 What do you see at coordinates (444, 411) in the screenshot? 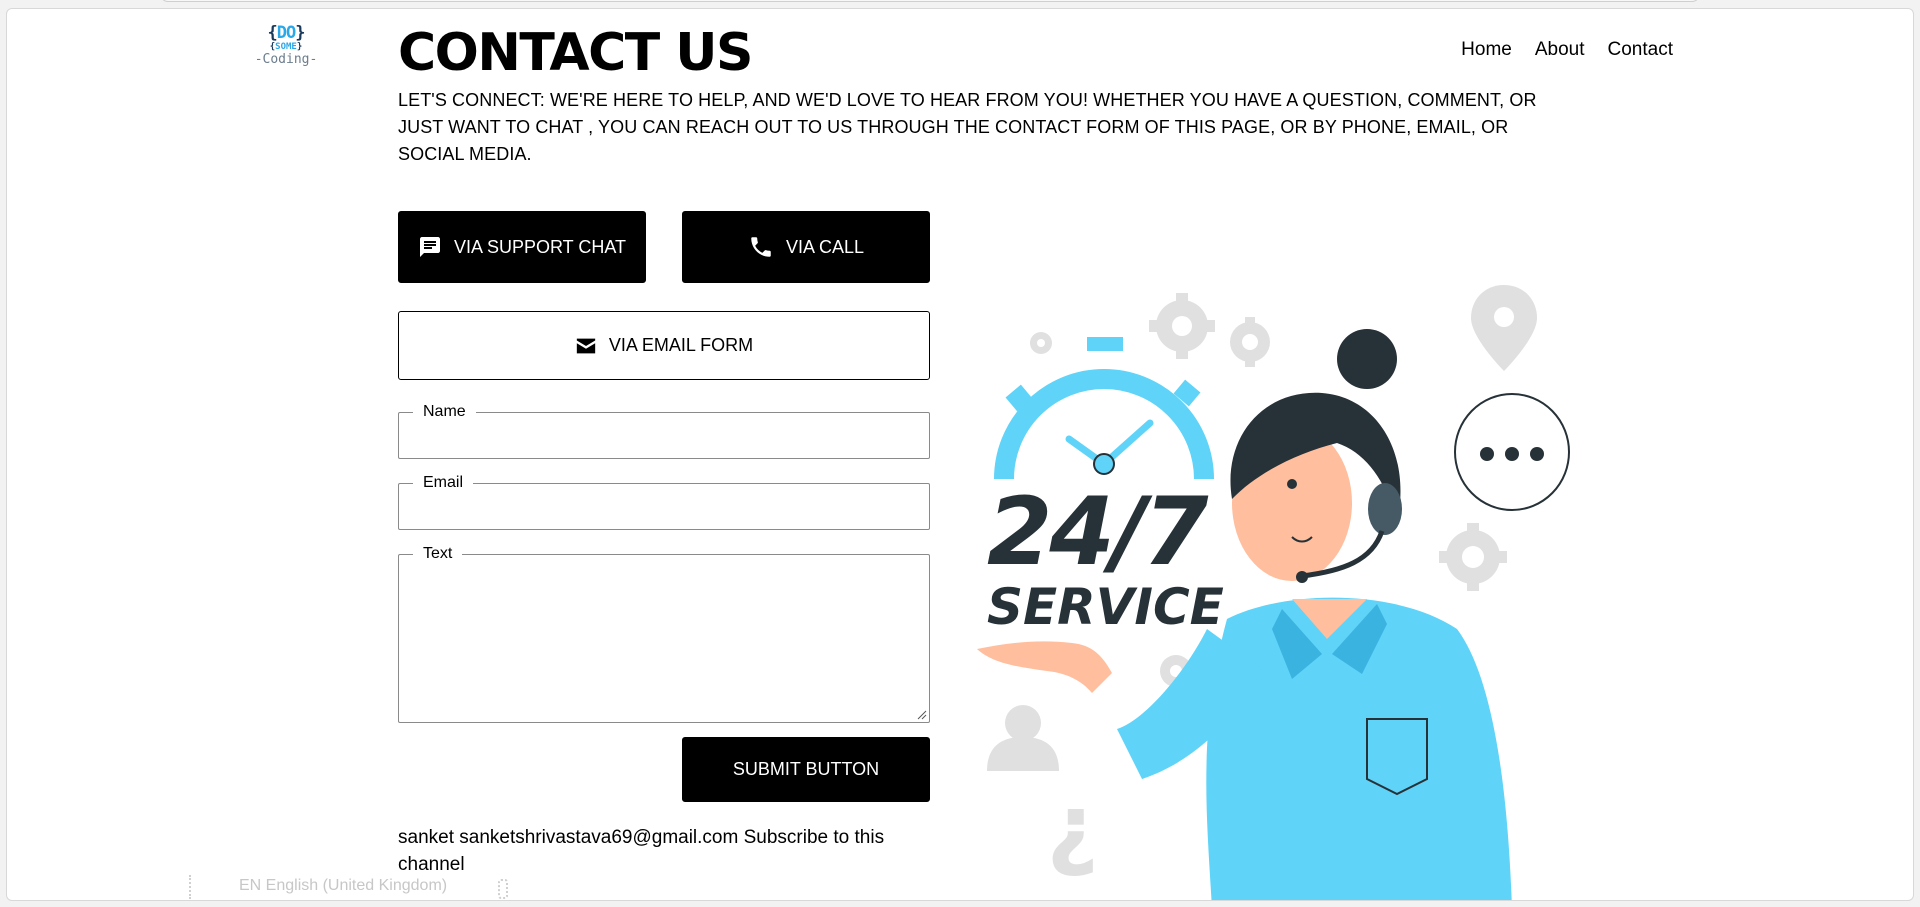
I see `name-legend: Name` at bounding box center [444, 411].